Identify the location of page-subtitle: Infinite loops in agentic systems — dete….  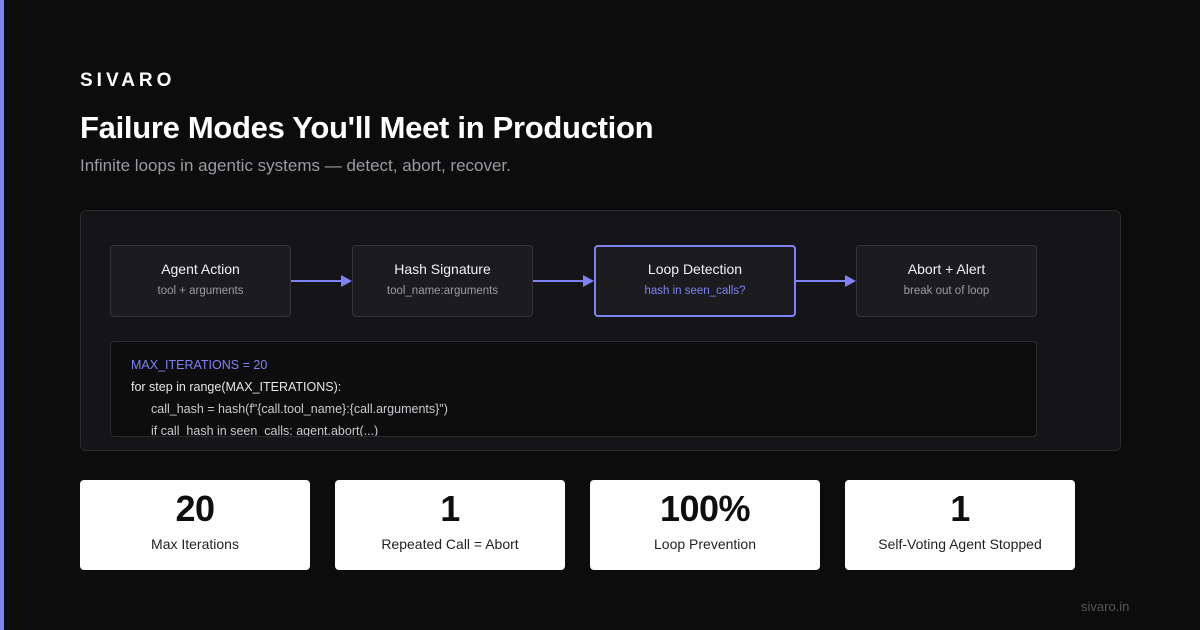
(295, 165).